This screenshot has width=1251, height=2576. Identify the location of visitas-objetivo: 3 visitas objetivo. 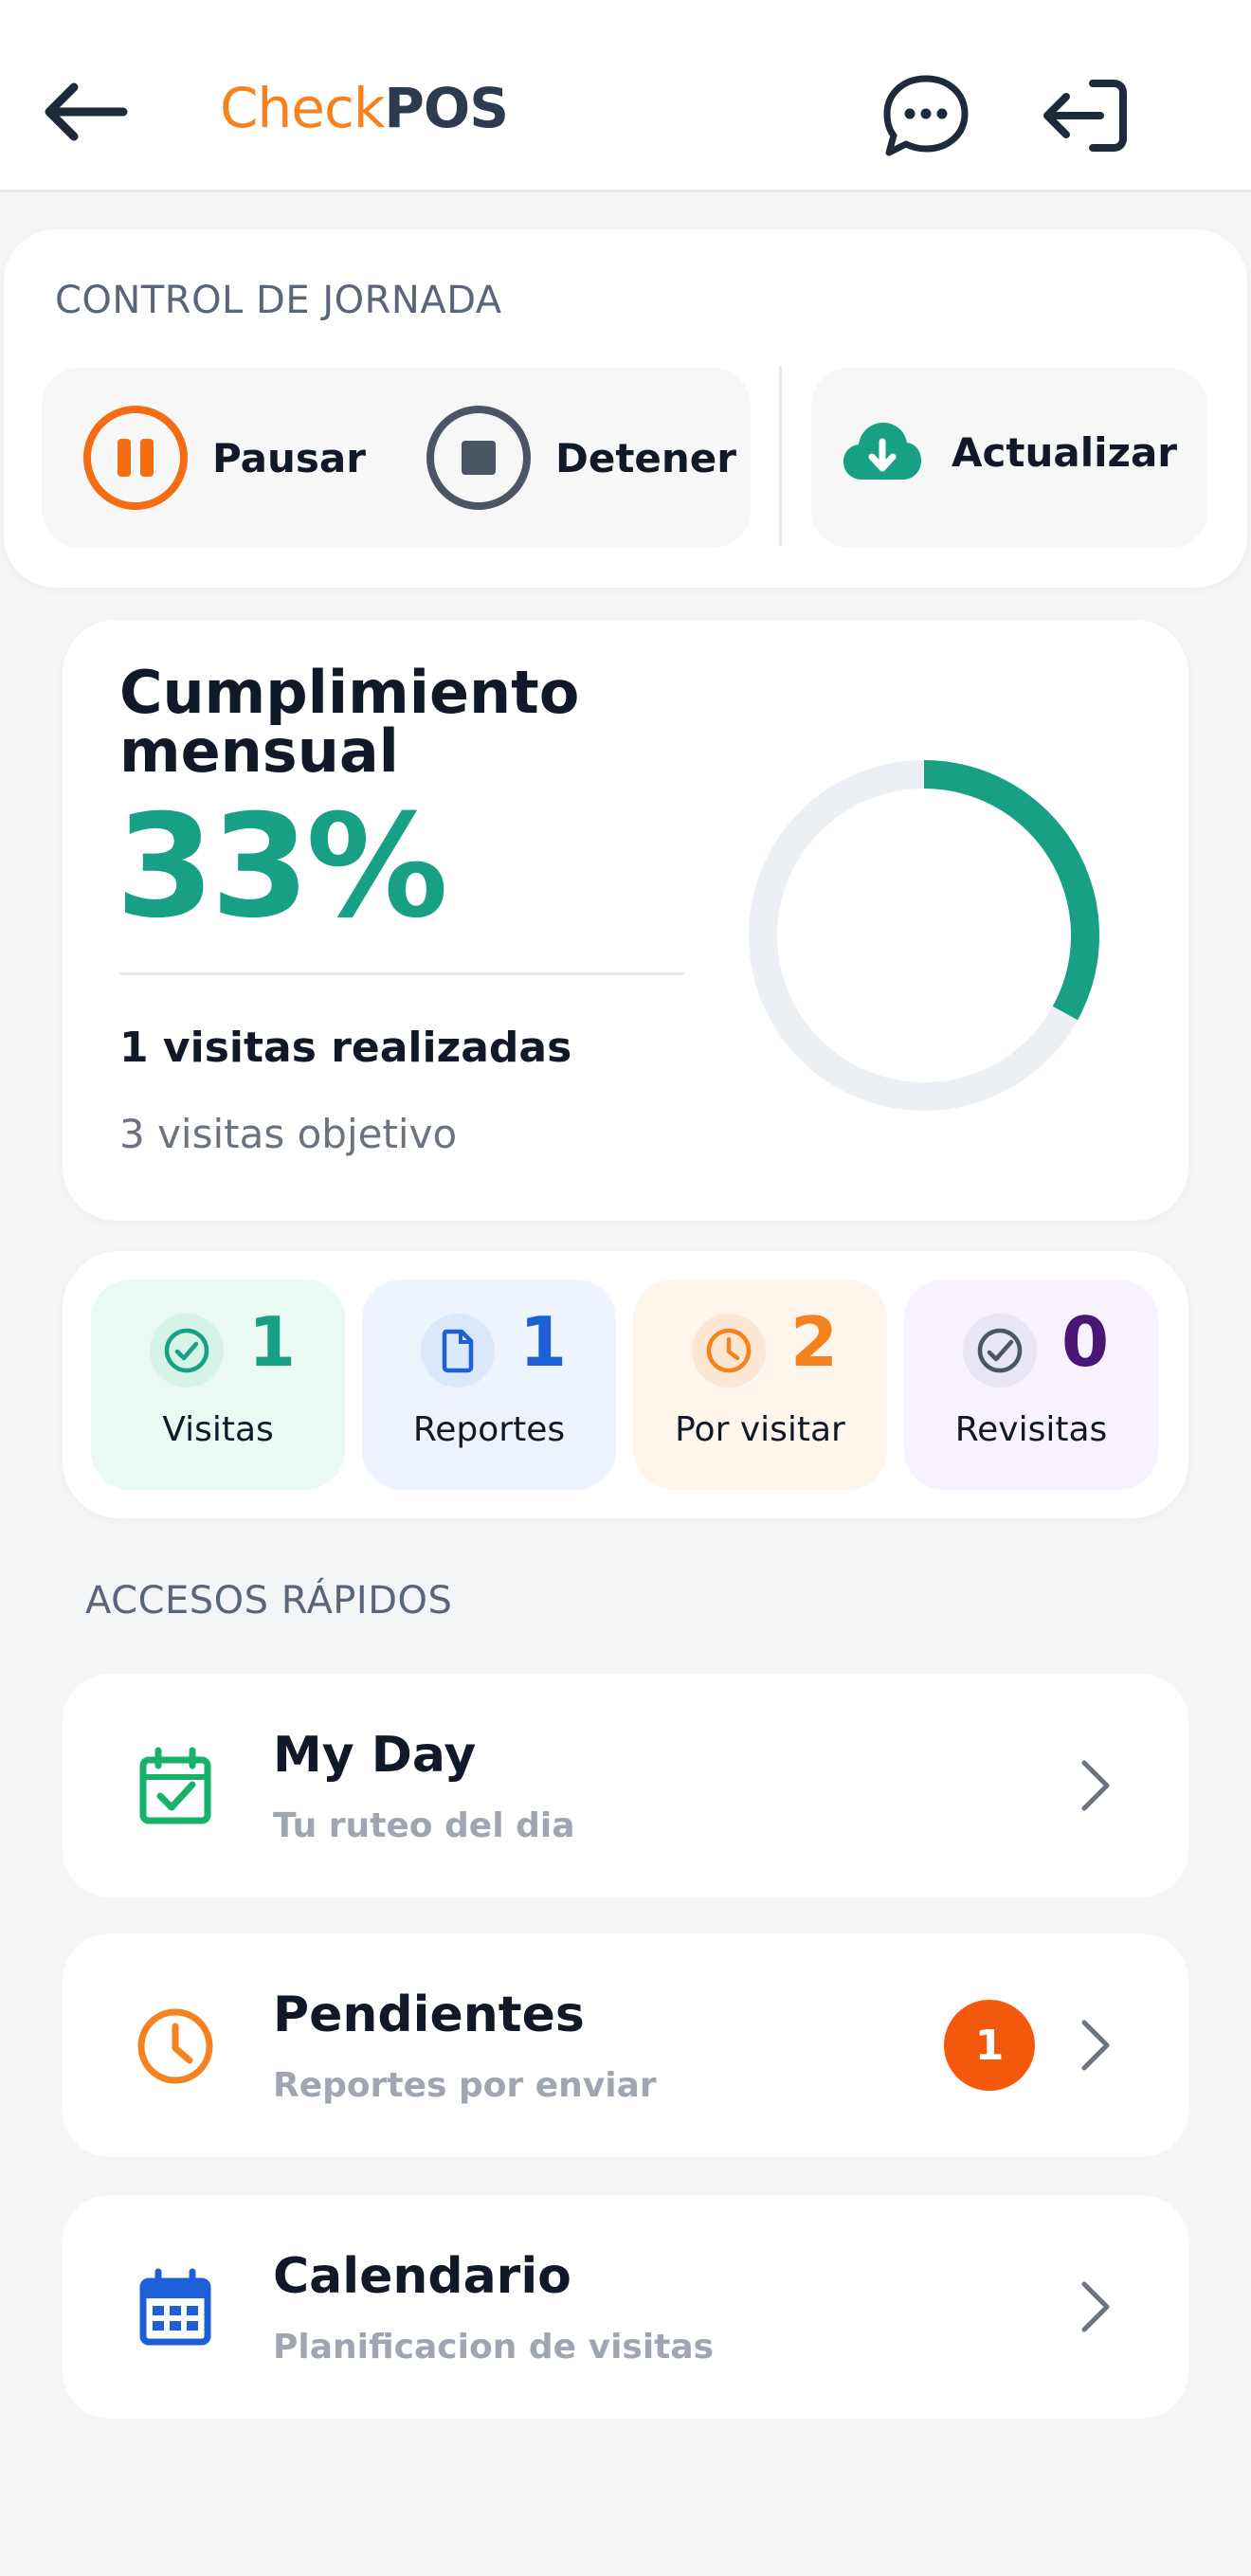
(289, 1134).